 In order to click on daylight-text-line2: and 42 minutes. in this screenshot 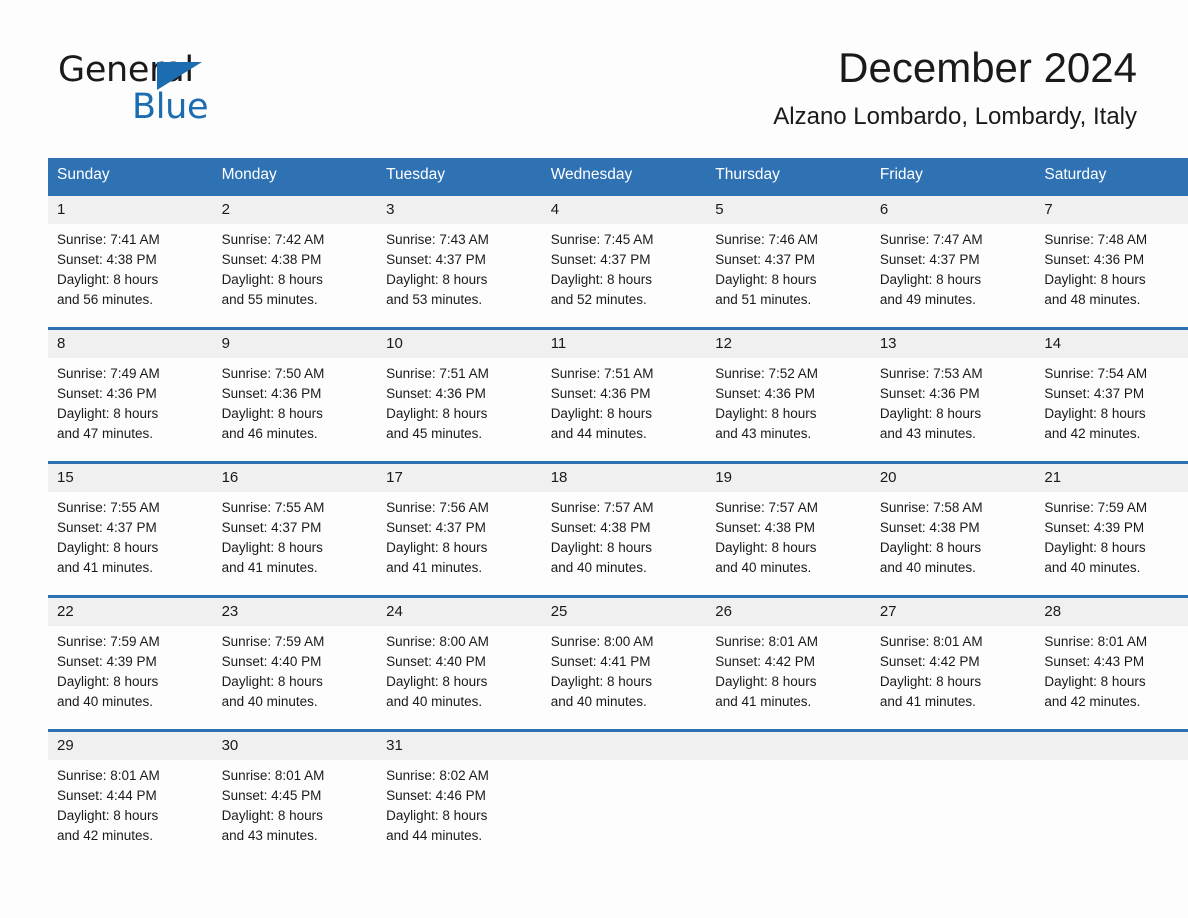, I will do `click(1092, 701)`.